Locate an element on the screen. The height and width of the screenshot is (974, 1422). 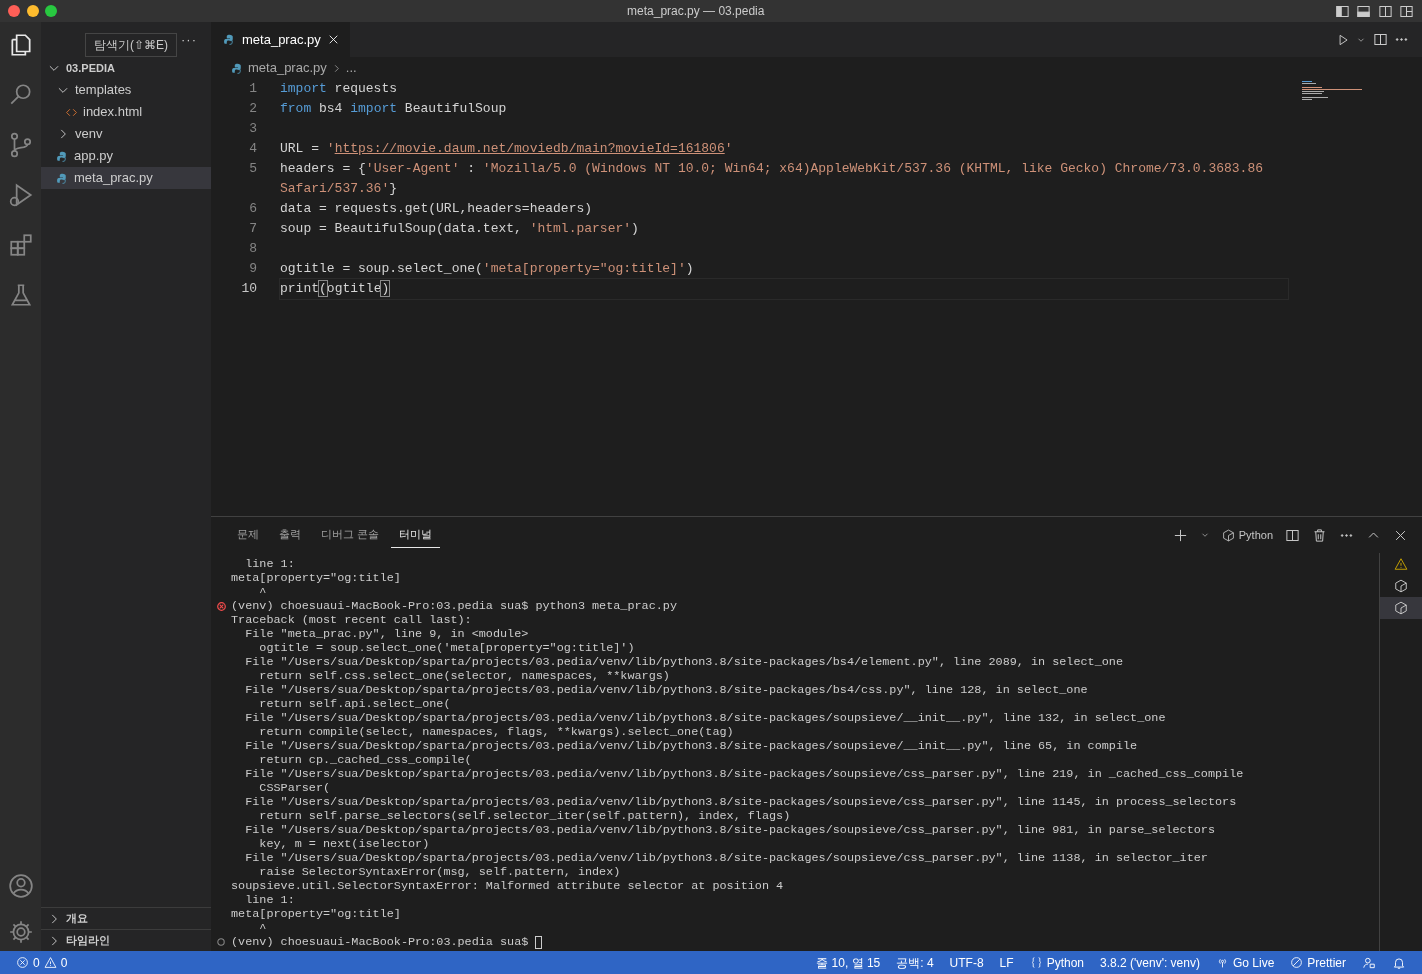
terminal-command: (venv) choesuaui-MacBook-Pro:03.pedia sua$ python3 meta_prac.py is located at coordinates (454, 606).